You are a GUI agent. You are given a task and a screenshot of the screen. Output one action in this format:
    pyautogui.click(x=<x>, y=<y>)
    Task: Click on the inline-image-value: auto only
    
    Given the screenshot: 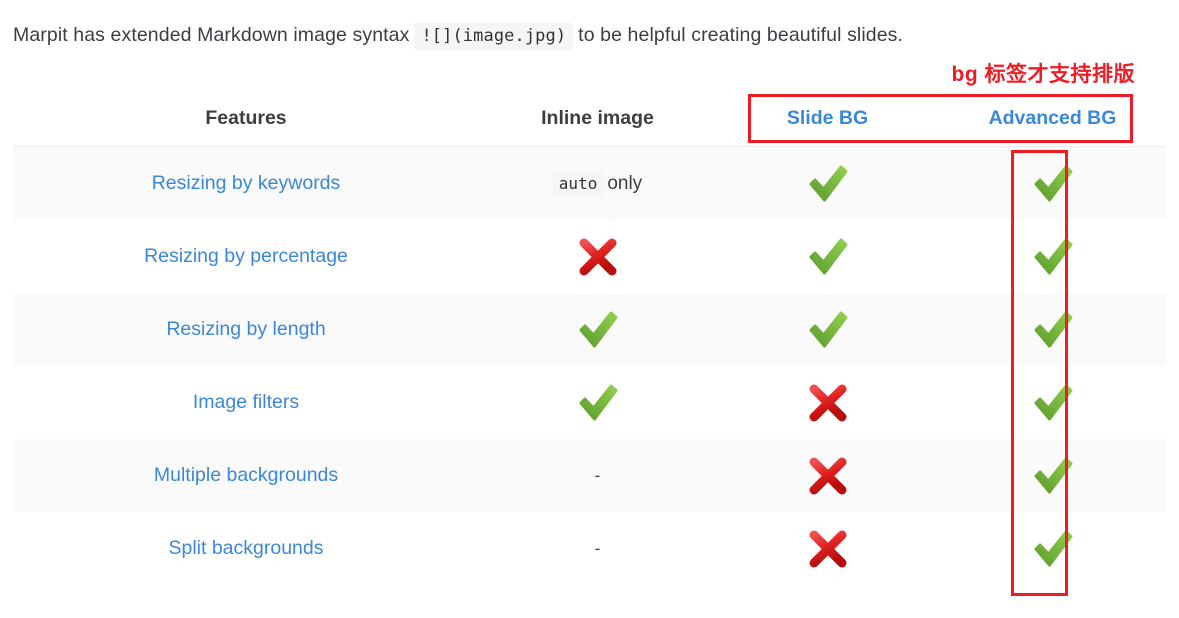 What is the action you would take?
    pyautogui.click(x=597, y=183)
    